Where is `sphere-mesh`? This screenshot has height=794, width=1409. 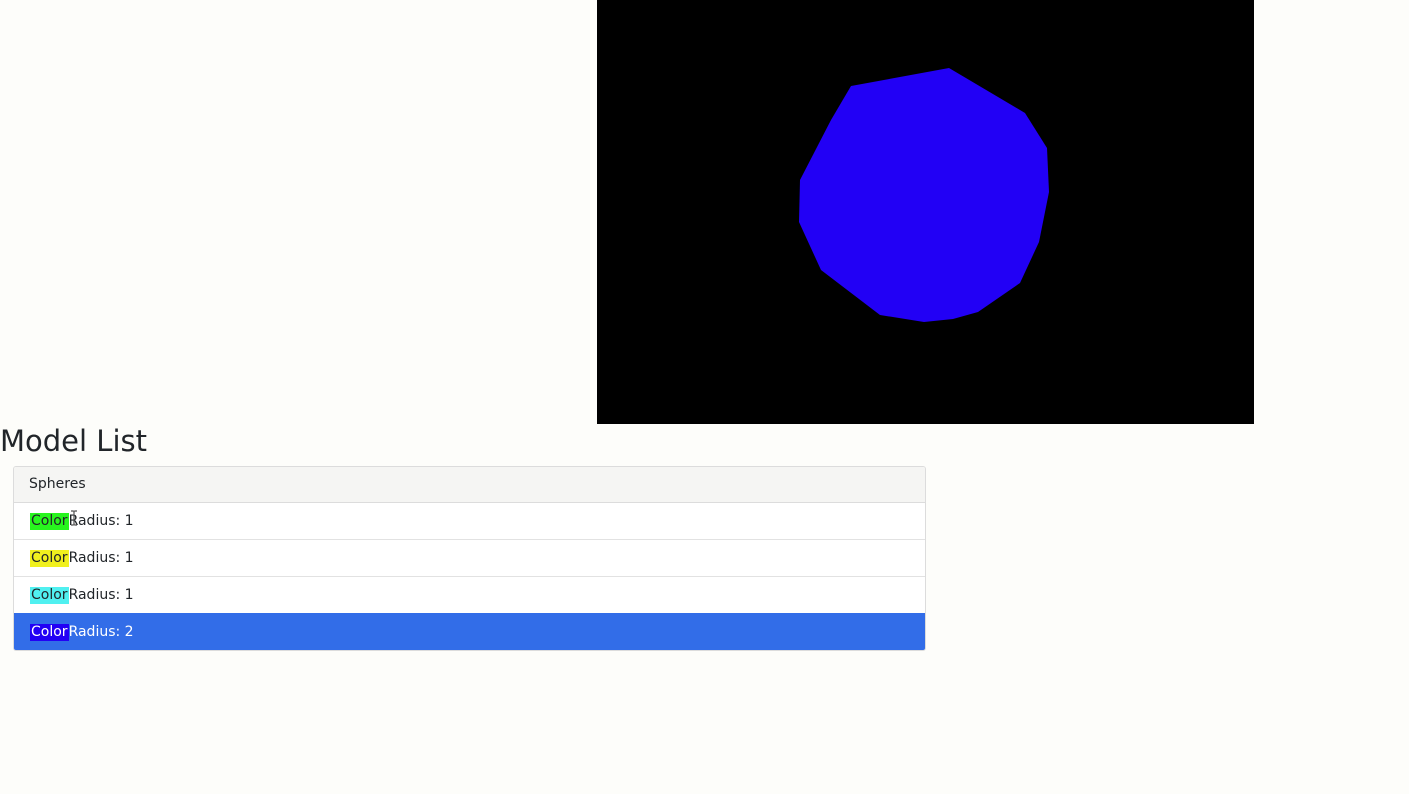 sphere-mesh is located at coordinates (924, 195).